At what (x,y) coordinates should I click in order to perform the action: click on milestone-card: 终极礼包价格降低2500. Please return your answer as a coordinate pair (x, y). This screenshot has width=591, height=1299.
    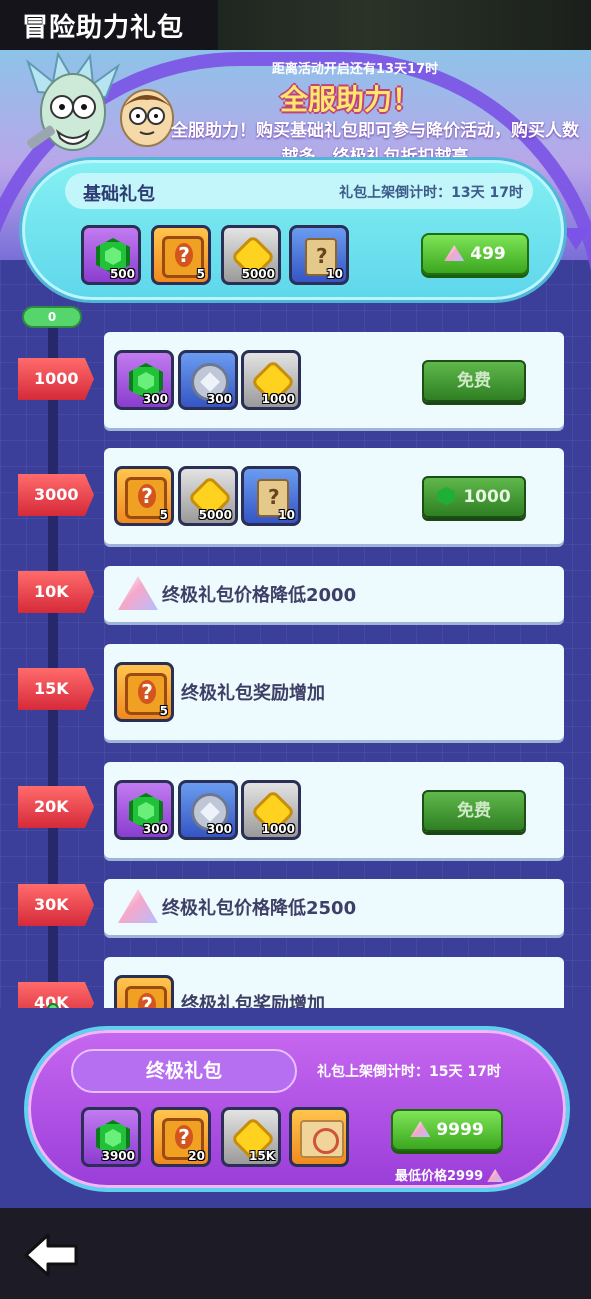
    Looking at the image, I should click on (334, 907).